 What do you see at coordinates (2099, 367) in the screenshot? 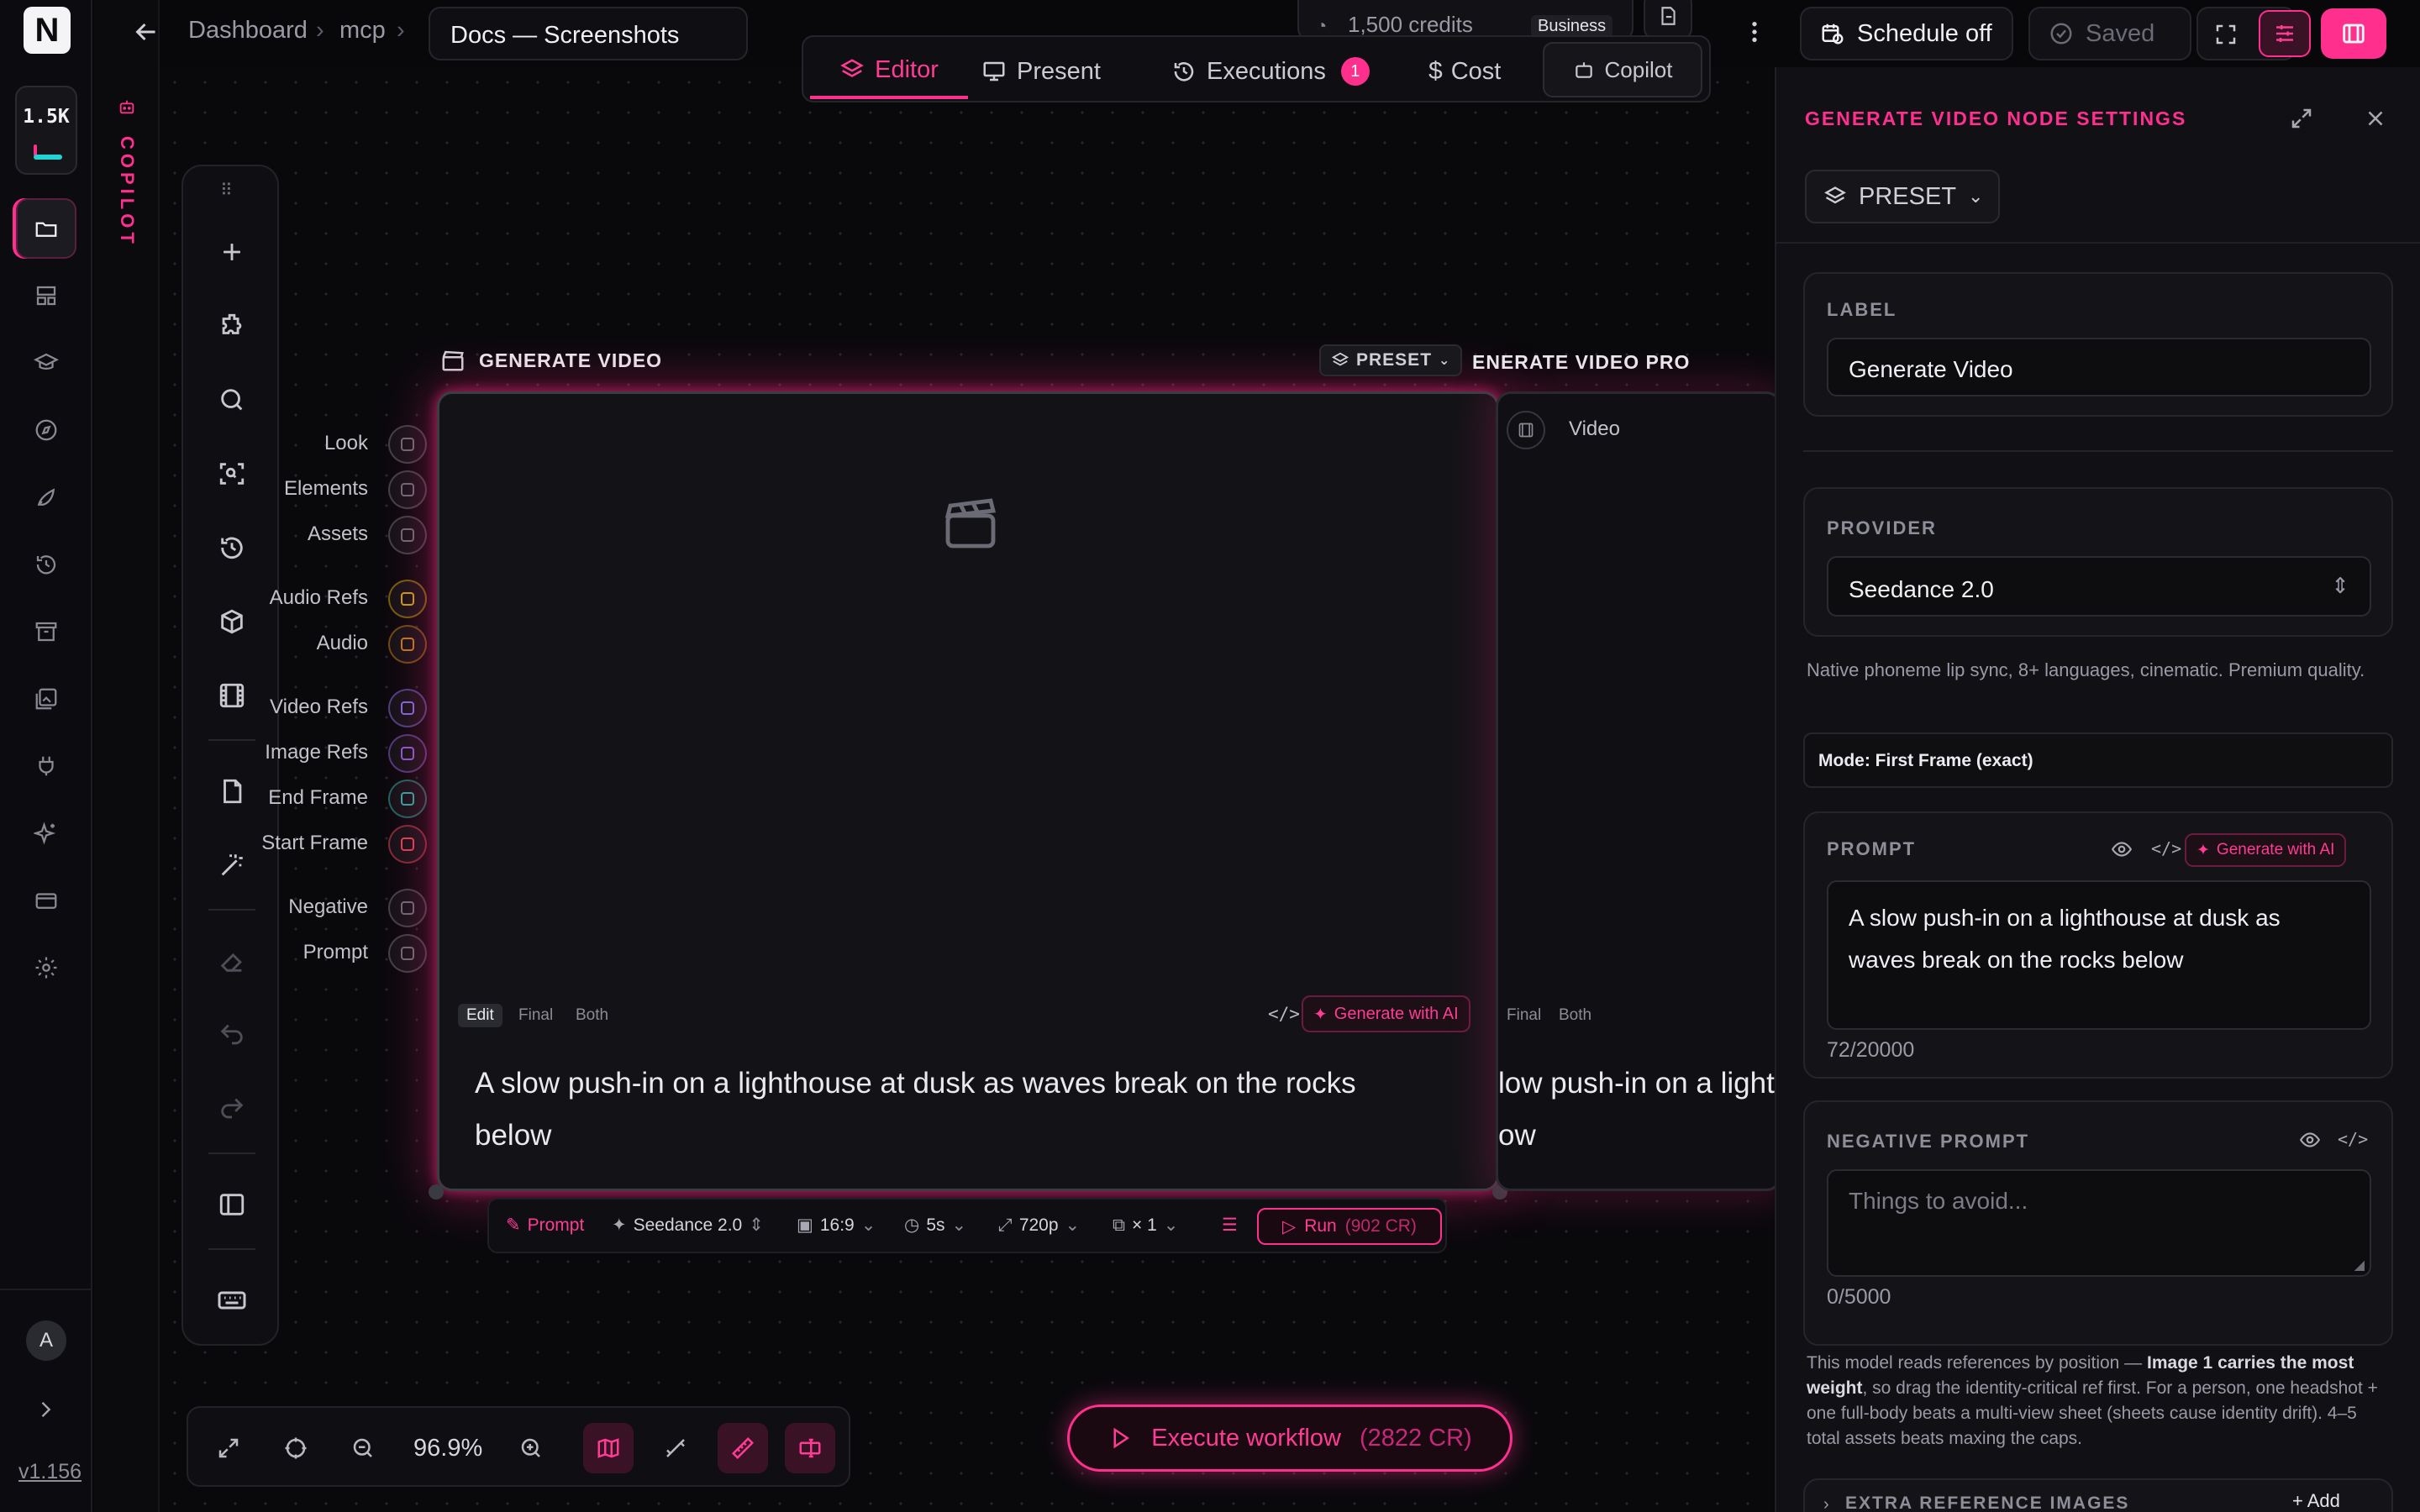
I see `label-input: Generate Video` at bounding box center [2099, 367].